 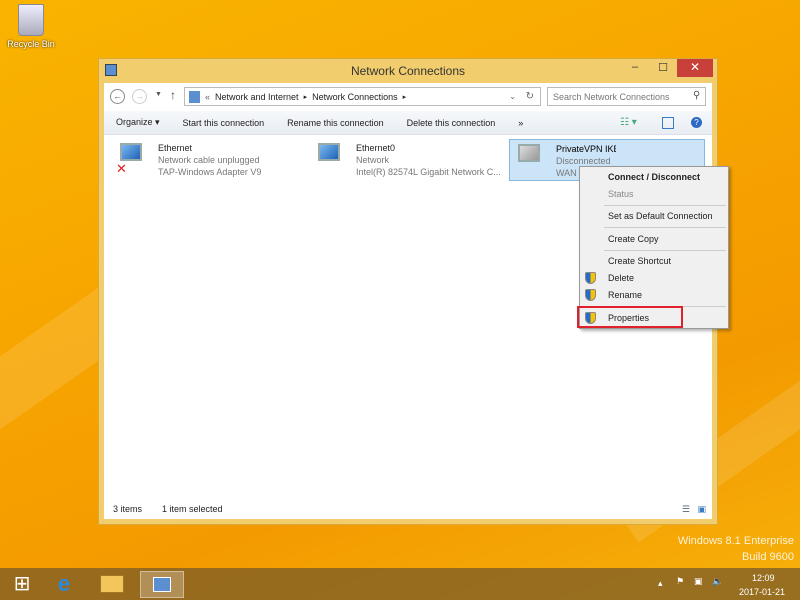 I want to click on watermark-edition: Windows 8.1 Enterprise, so click(x=735, y=541).